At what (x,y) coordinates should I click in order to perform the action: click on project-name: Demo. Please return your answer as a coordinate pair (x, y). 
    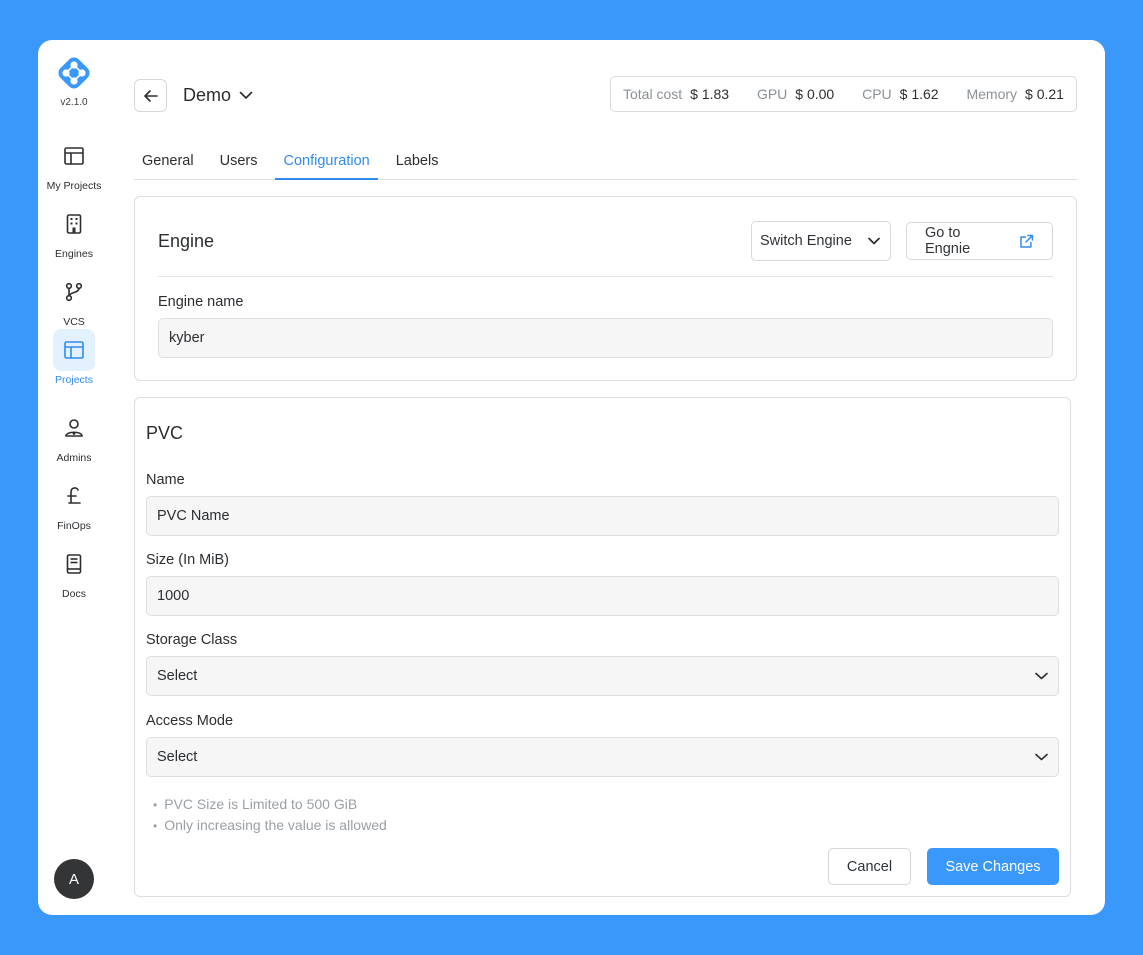
    Looking at the image, I should click on (207, 95).